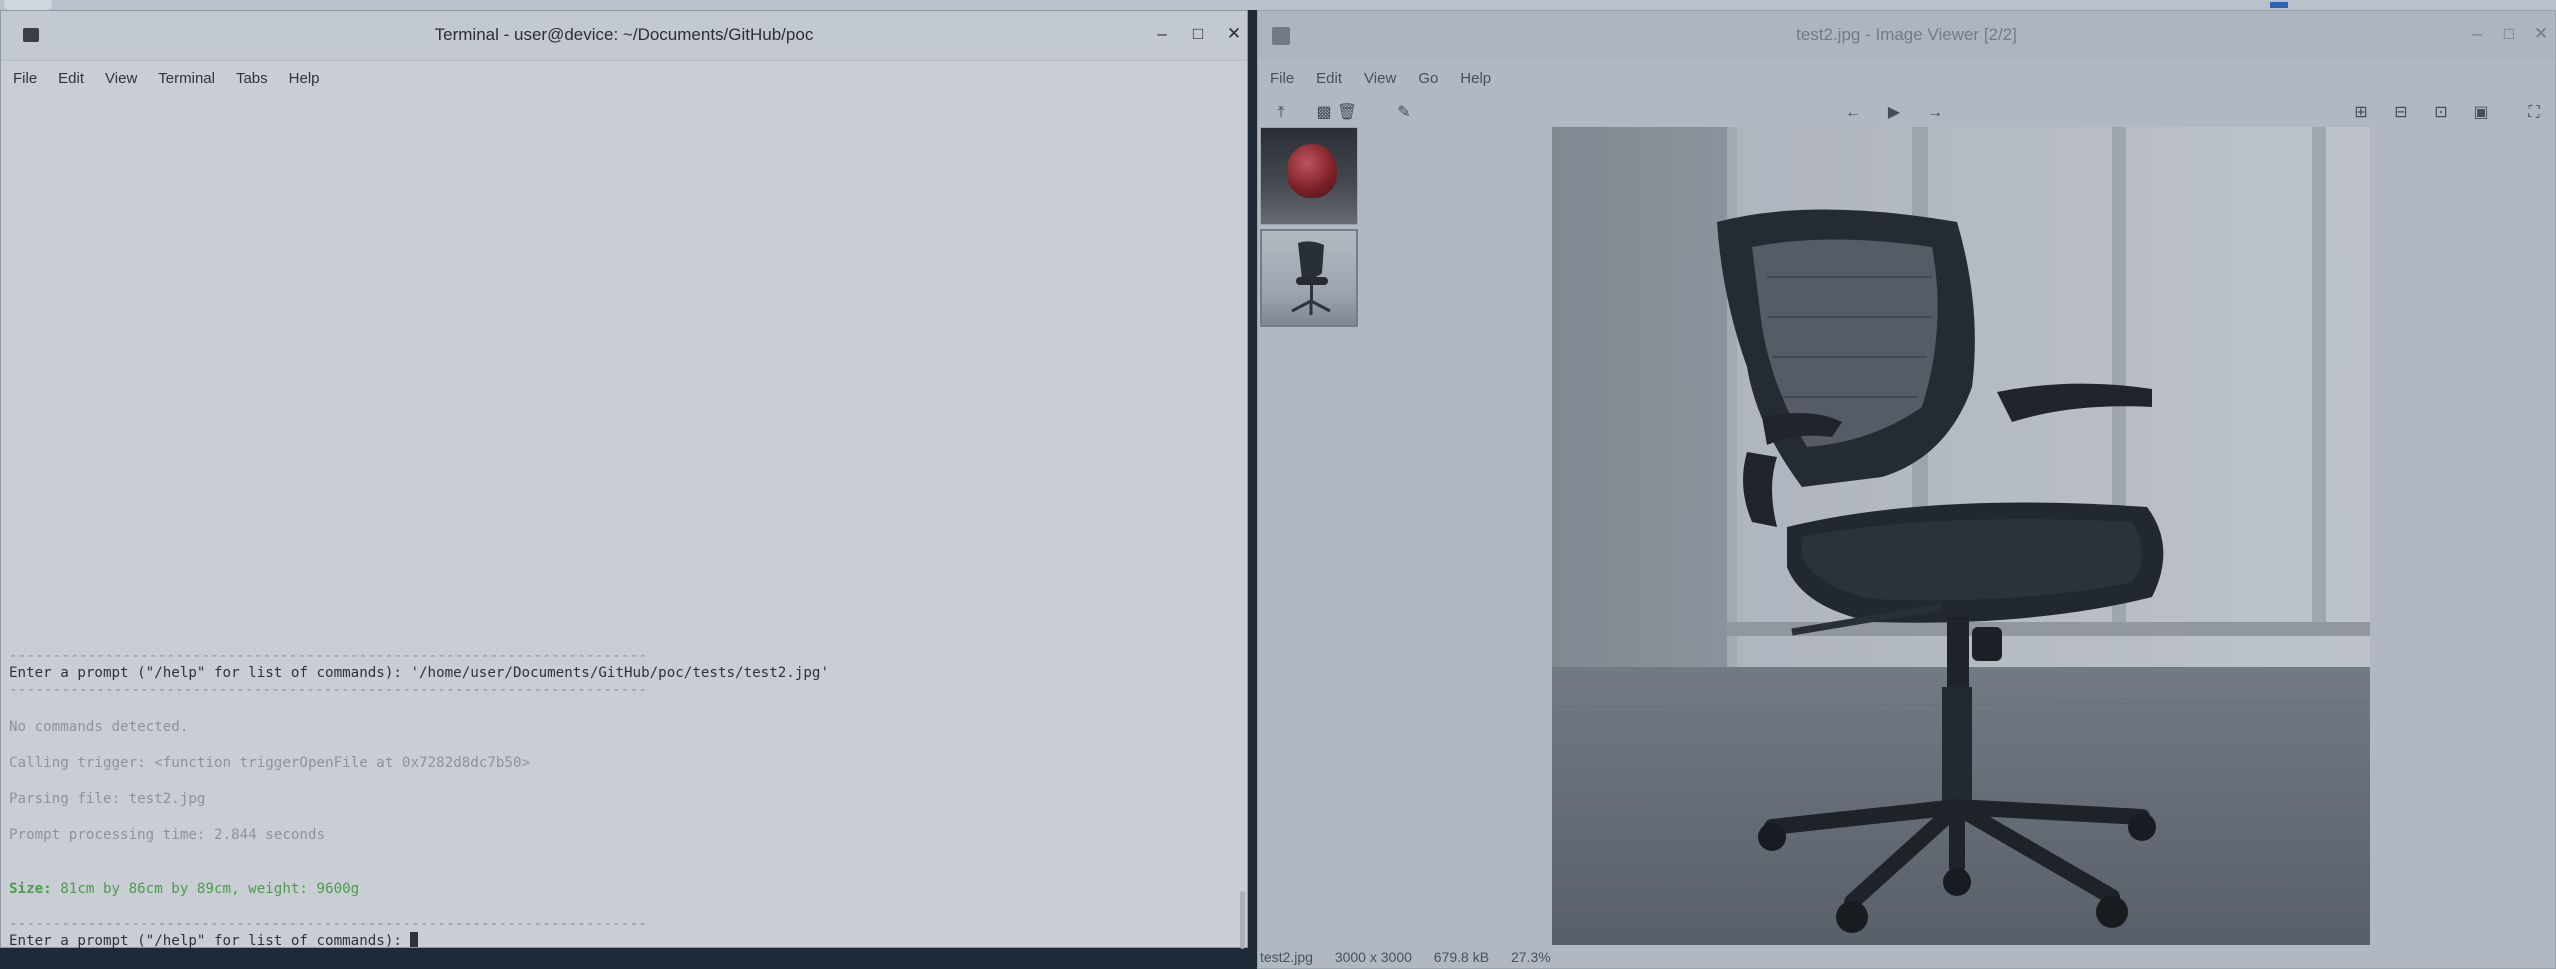  I want to click on size-value: 81cm by 86cm by 89cm, weight: 9600g, so click(205, 889).